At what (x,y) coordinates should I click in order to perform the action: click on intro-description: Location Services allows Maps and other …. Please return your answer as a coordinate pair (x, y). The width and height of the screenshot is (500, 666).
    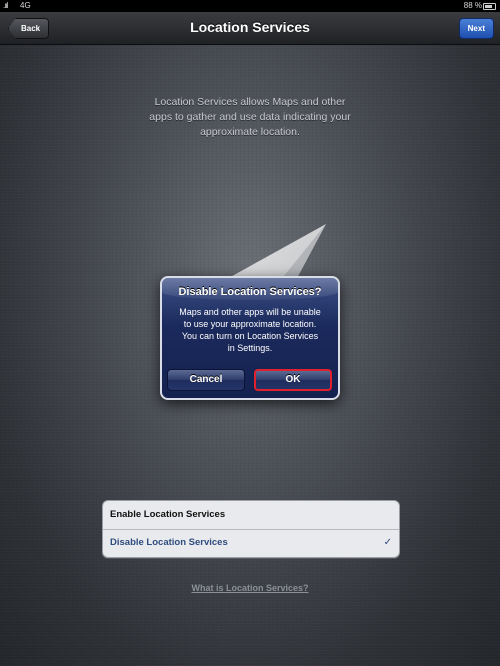
    Looking at the image, I should click on (250, 117).